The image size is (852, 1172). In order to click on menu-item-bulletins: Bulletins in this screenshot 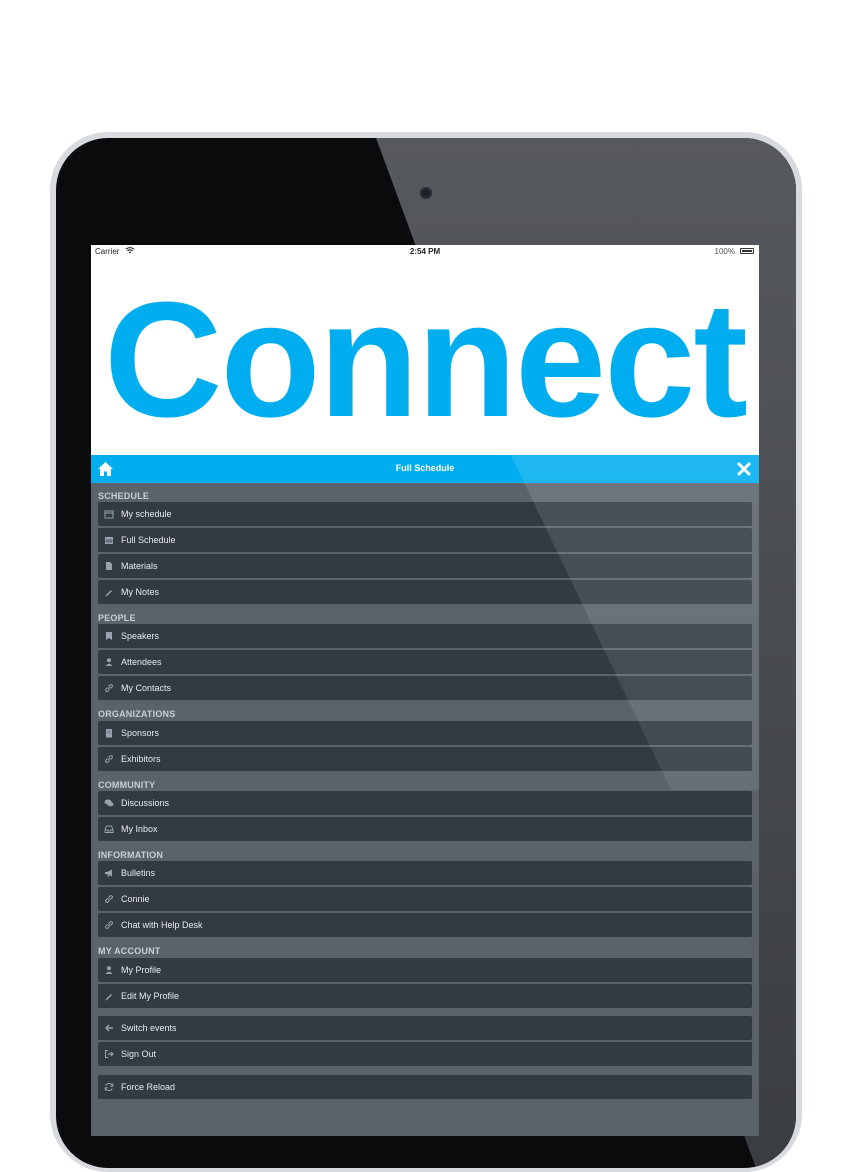, I will do `click(425, 873)`.